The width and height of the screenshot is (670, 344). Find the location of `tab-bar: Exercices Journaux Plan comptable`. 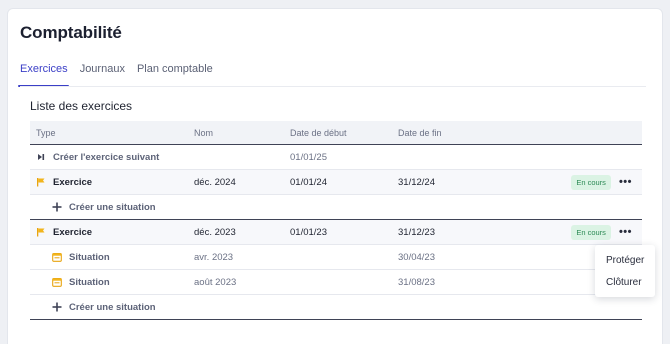

tab-bar: Exercices Journaux Plan comptable is located at coordinates (121, 74).